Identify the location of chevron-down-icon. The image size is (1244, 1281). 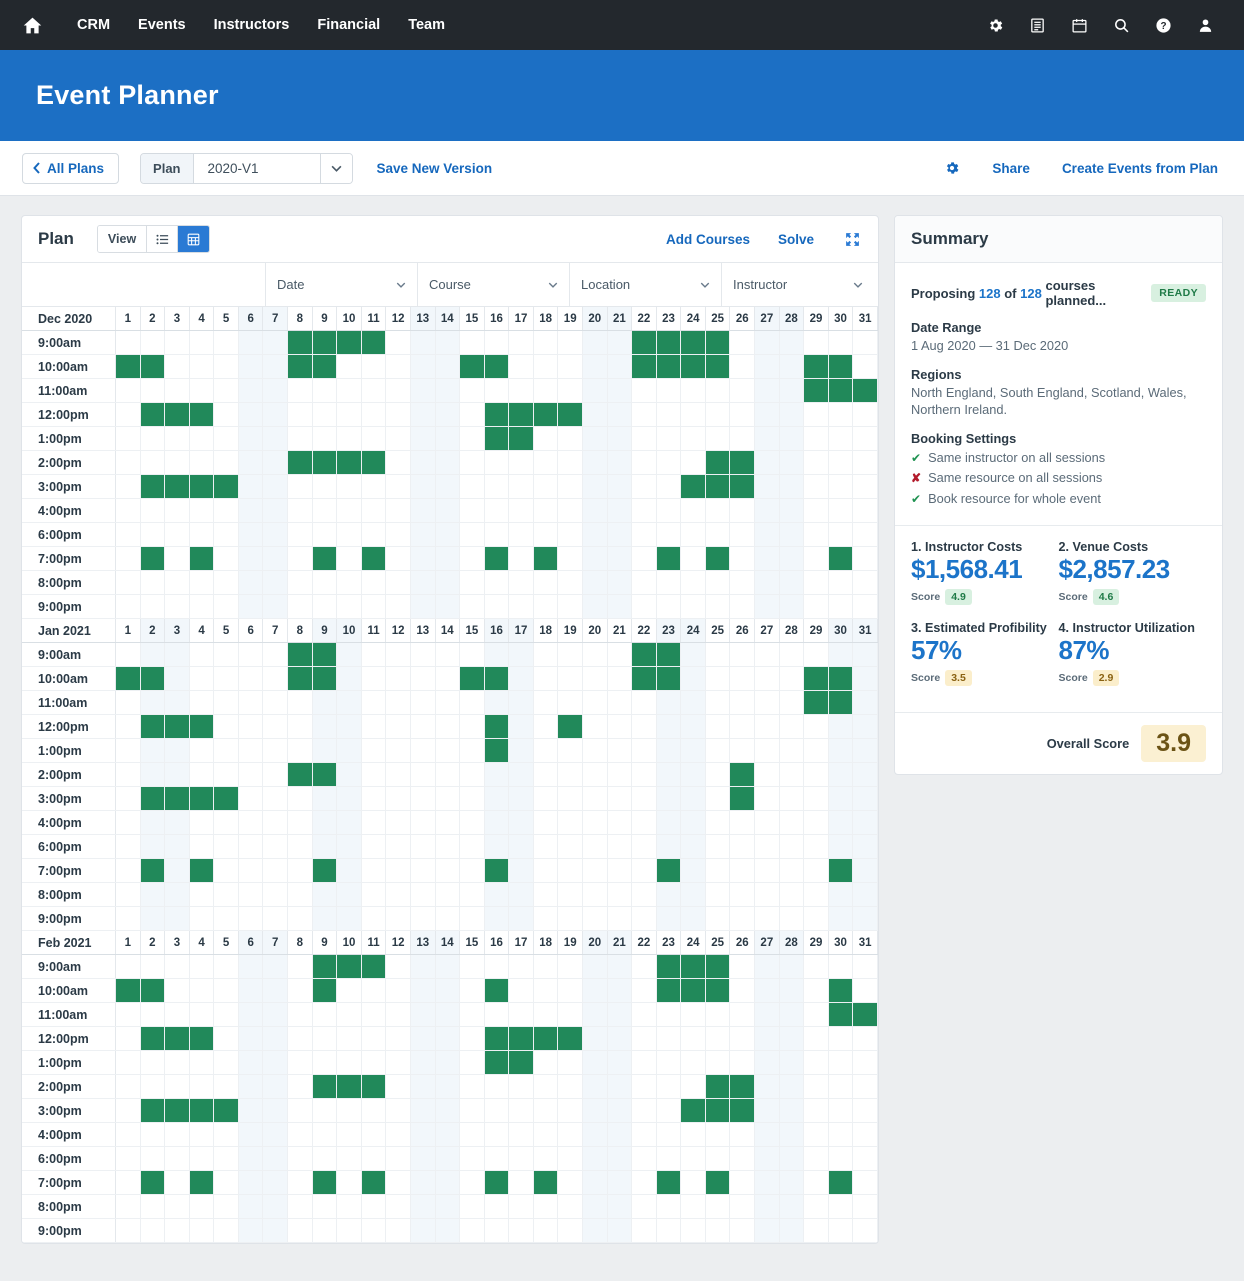
(335, 168).